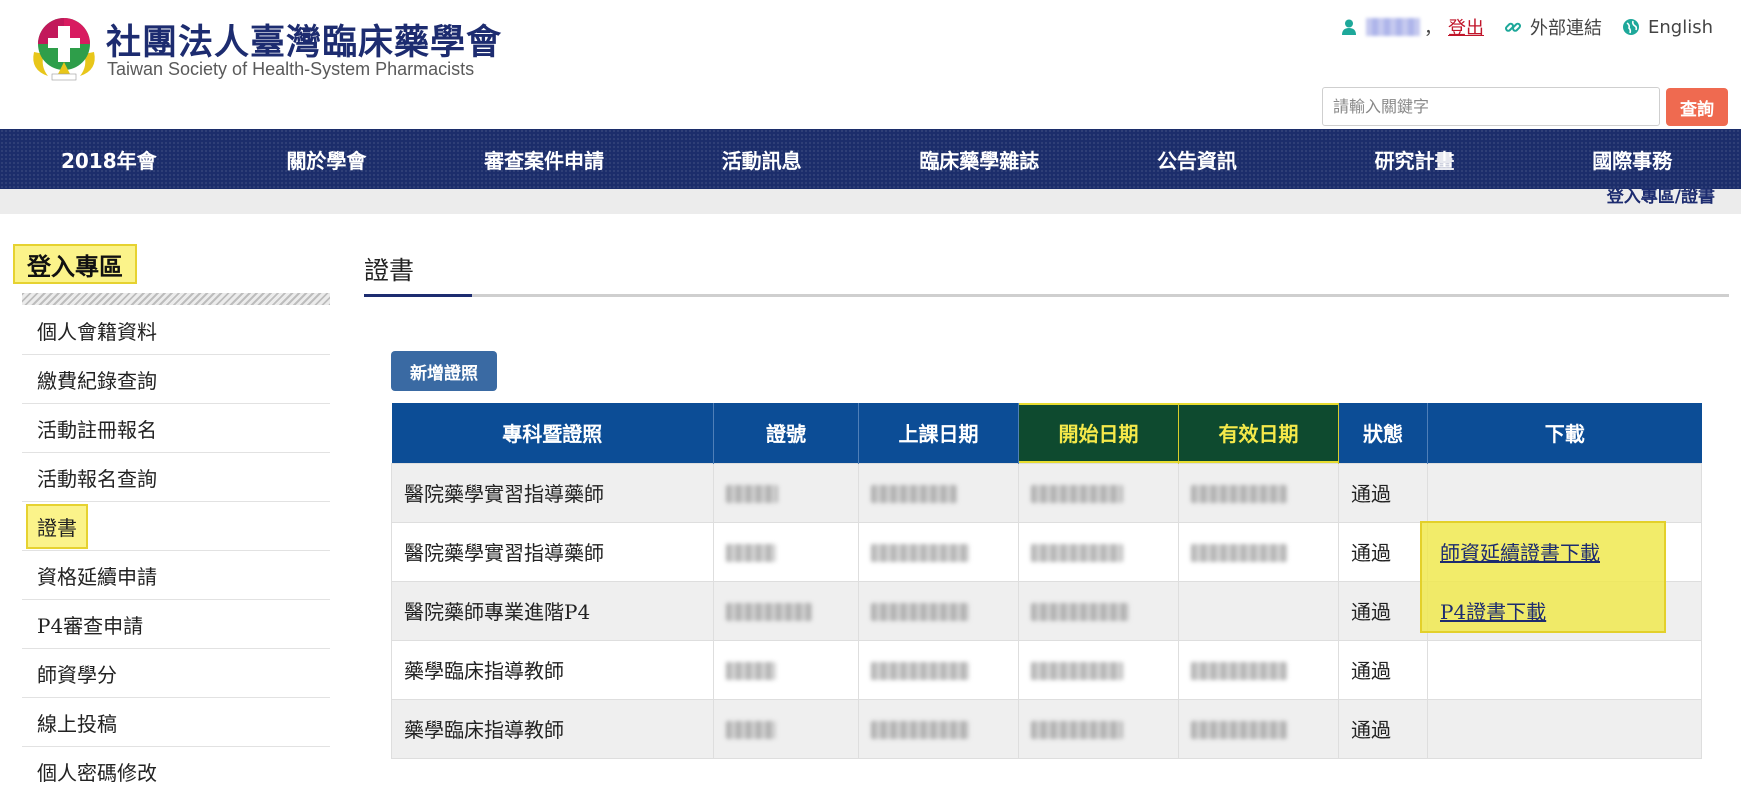 This screenshot has width=1741, height=786. I want to click on sidebar-item-p4-review: P4審查申請, so click(176, 624).